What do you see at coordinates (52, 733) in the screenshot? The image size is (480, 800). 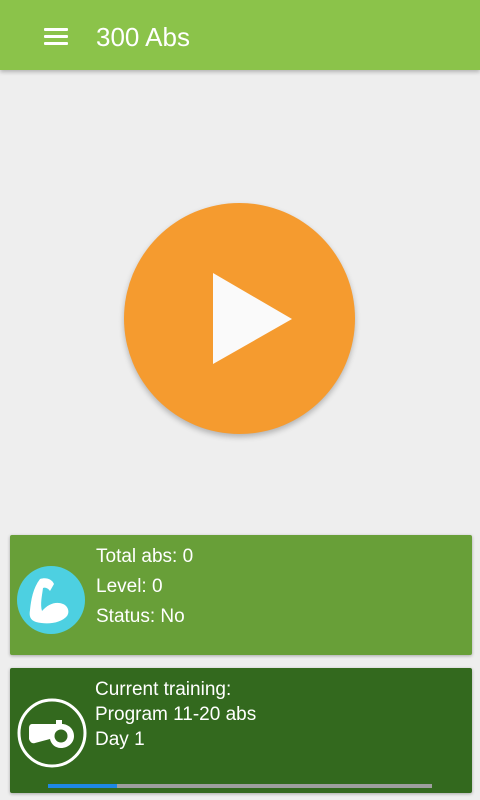 I see `whistle-icon` at bounding box center [52, 733].